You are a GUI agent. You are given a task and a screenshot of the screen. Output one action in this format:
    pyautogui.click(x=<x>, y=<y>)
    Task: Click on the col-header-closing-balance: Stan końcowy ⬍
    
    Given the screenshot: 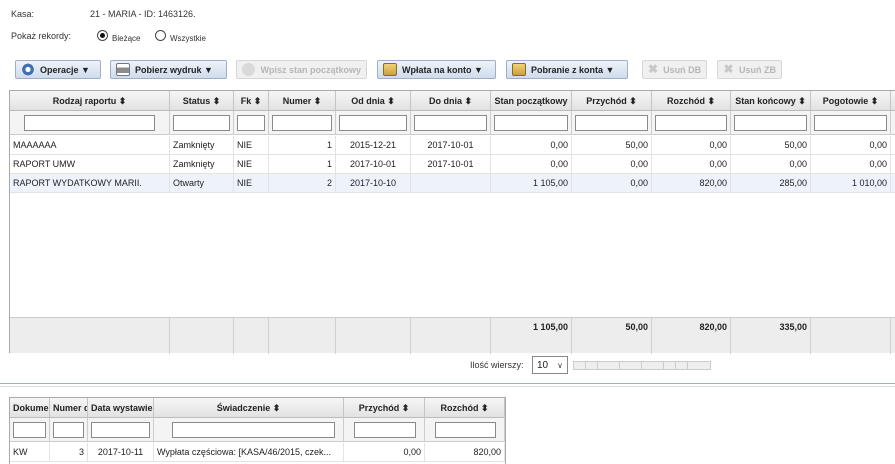 What is the action you would take?
    pyautogui.click(x=771, y=101)
    